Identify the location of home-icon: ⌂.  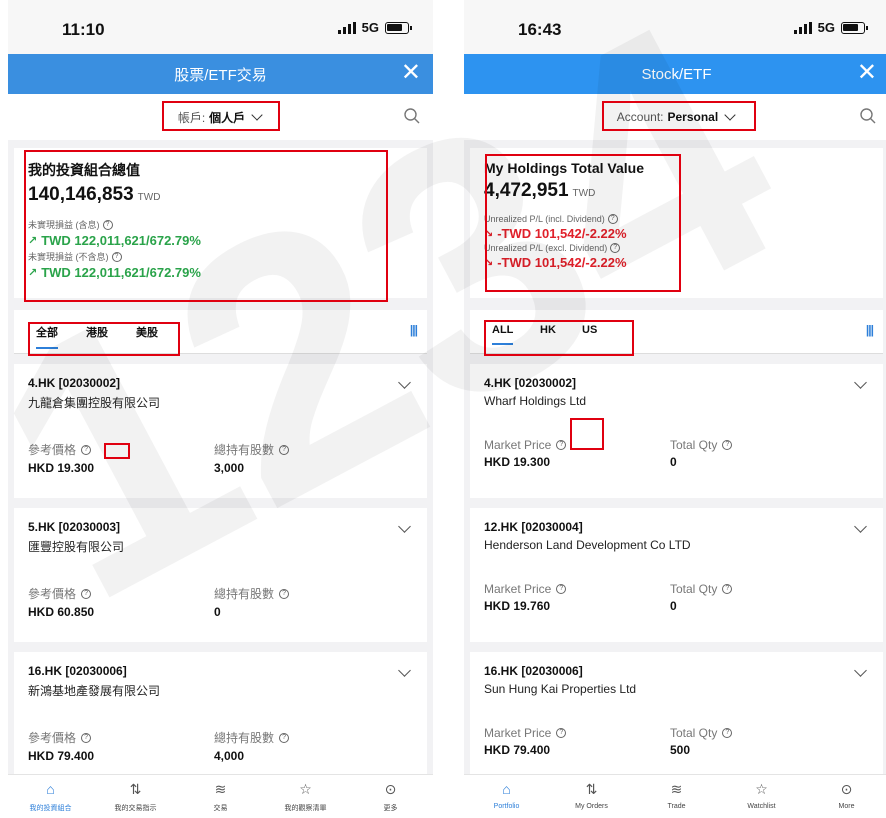
(50, 789).